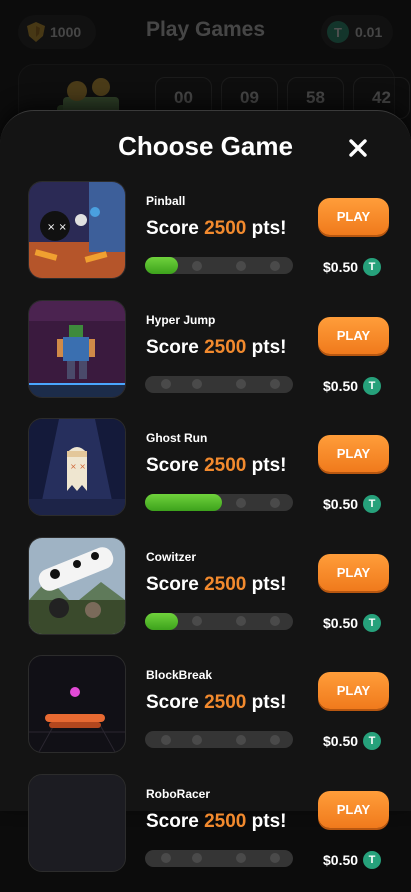 The width and height of the screenshot is (411, 892). I want to click on tether-amount: 0.01, so click(368, 32).